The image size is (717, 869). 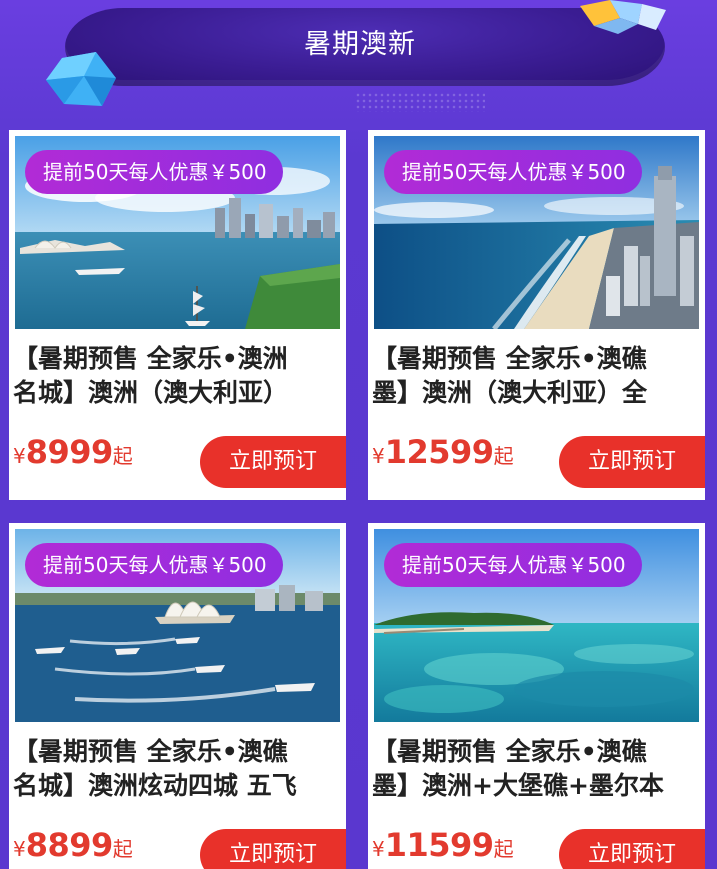 What do you see at coordinates (176, 378) in the screenshot?
I see `product-title: 【暑期预售 全家乐•澳洲 名城】澳洲（澳大利亚）` at bounding box center [176, 378].